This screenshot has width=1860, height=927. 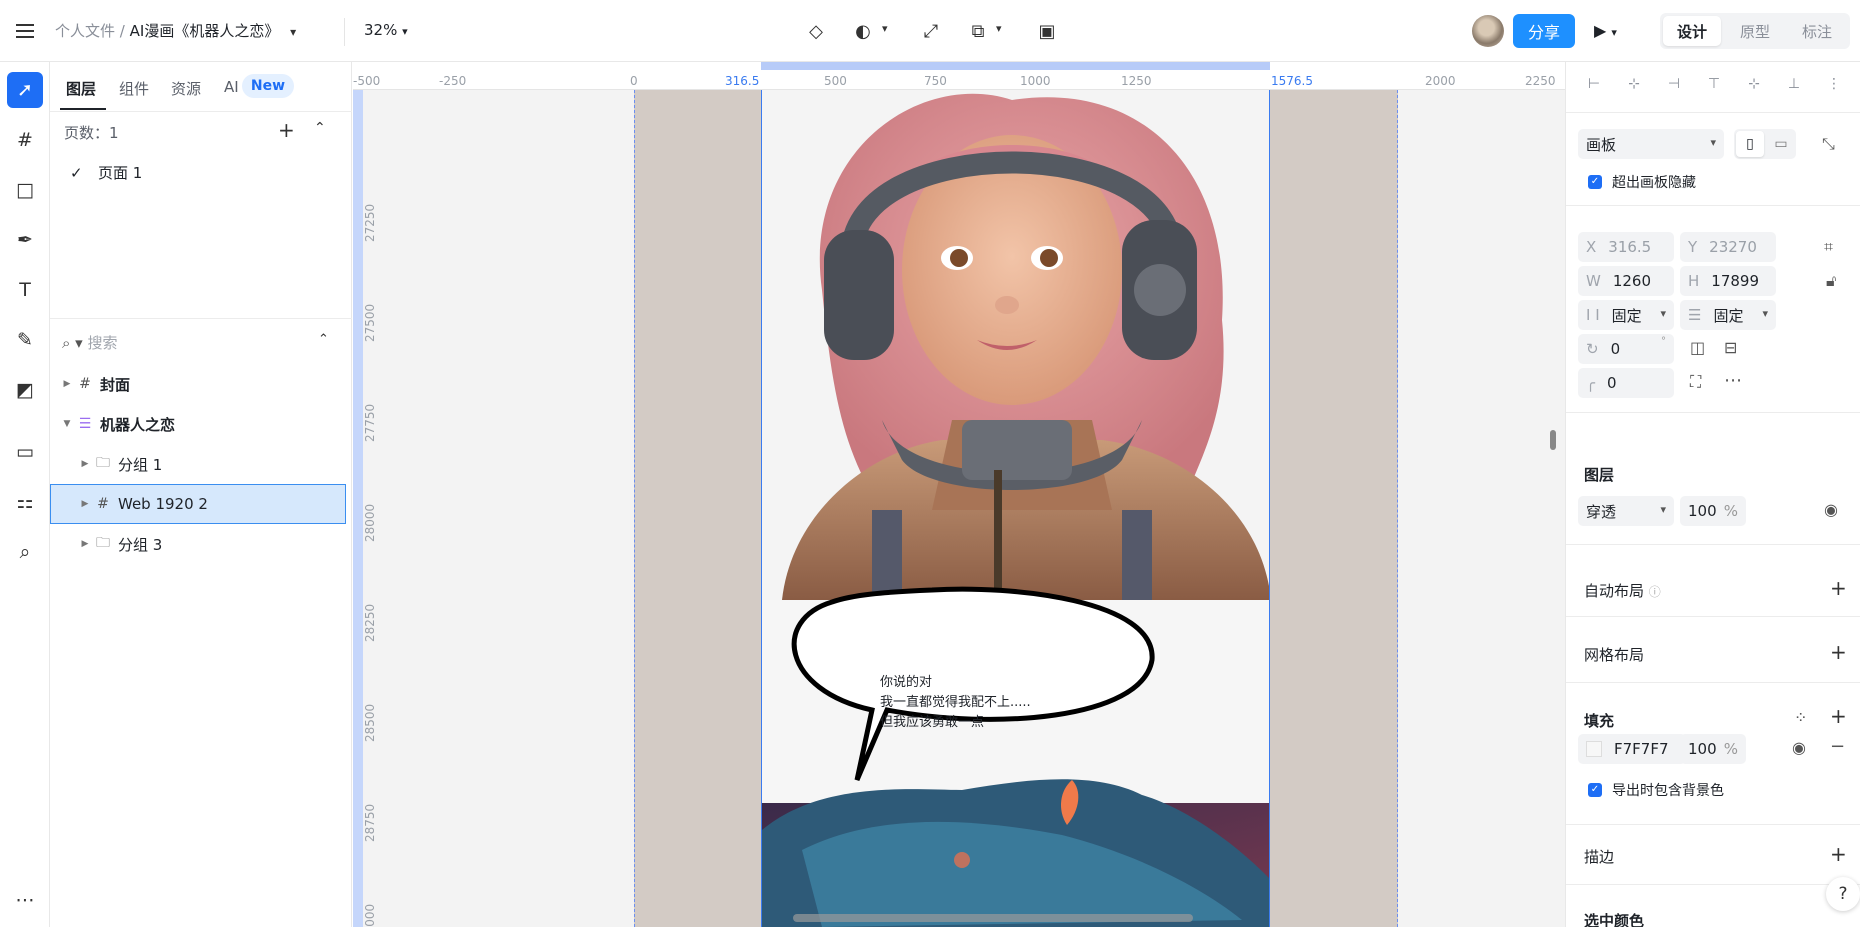 What do you see at coordinates (1632, 749) in the screenshot?
I see `fill-color-field: F7F7F7` at bounding box center [1632, 749].